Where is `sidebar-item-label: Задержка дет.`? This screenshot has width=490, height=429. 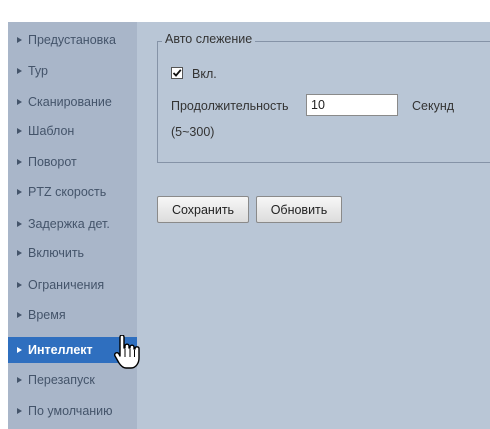 sidebar-item-label: Задержка дет. is located at coordinates (69, 224).